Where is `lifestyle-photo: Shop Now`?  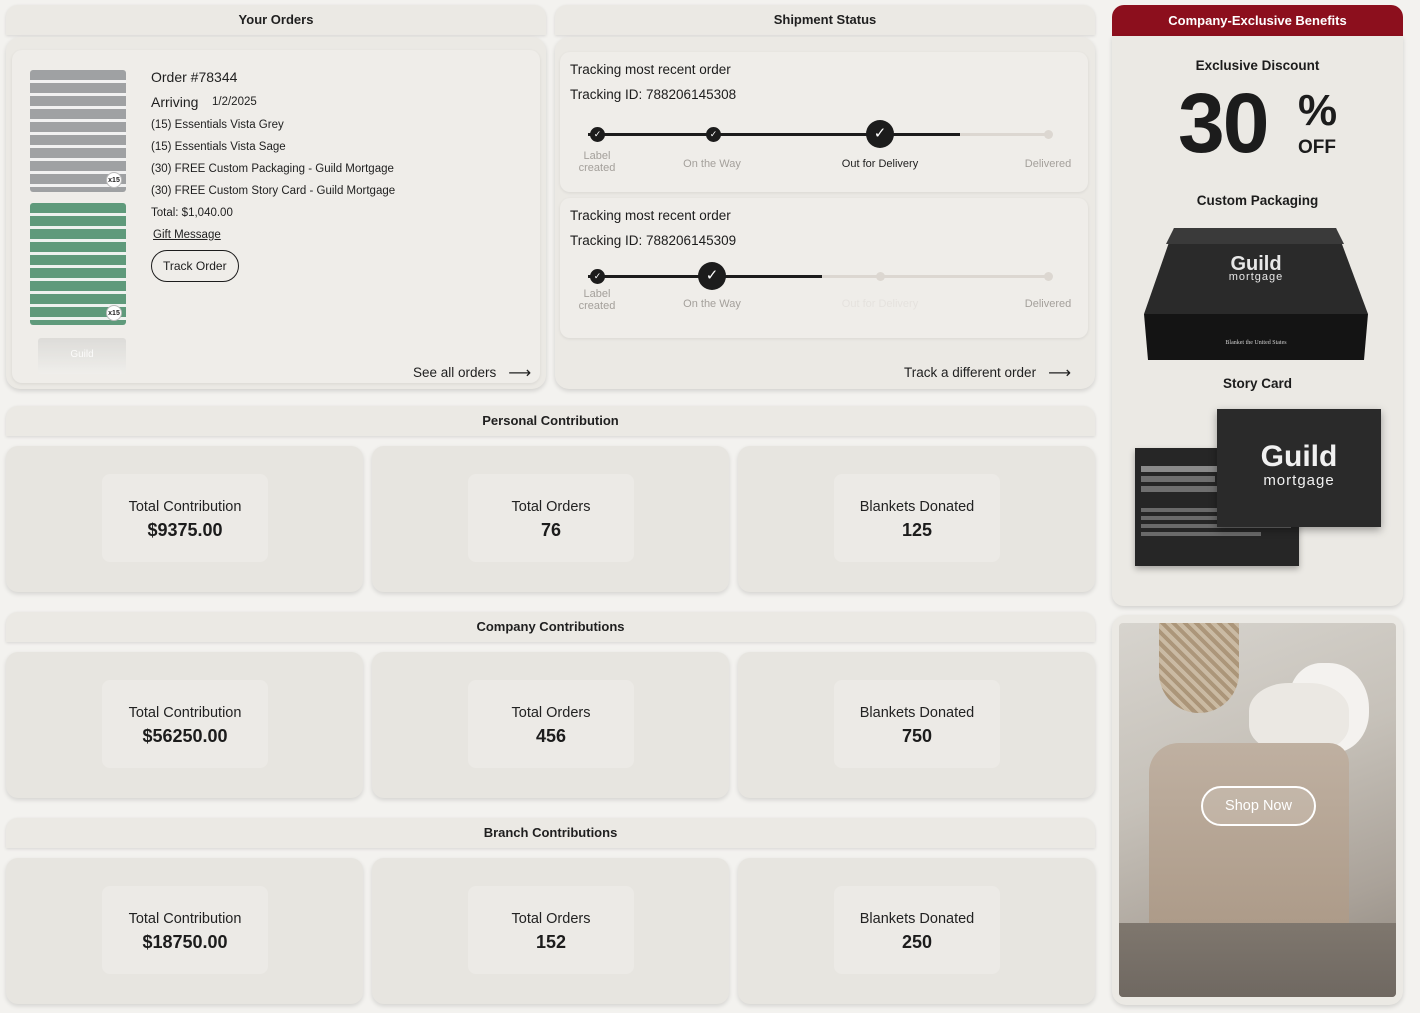
lifestyle-photo: Shop Now is located at coordinates (1257, 810).